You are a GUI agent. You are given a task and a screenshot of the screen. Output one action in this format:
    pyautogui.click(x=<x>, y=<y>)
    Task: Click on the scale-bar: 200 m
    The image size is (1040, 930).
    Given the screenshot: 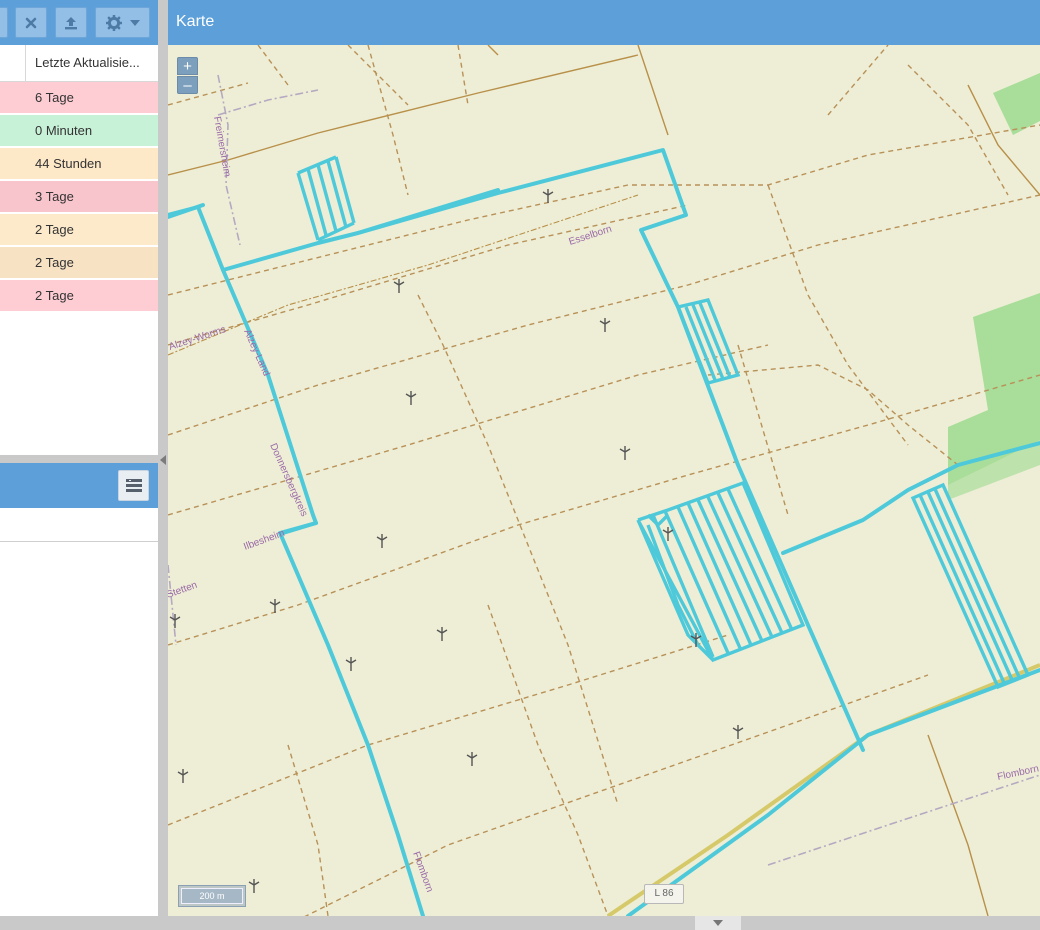 What is the action you would take?
    pyautogui.click(x=212, y=896)
    